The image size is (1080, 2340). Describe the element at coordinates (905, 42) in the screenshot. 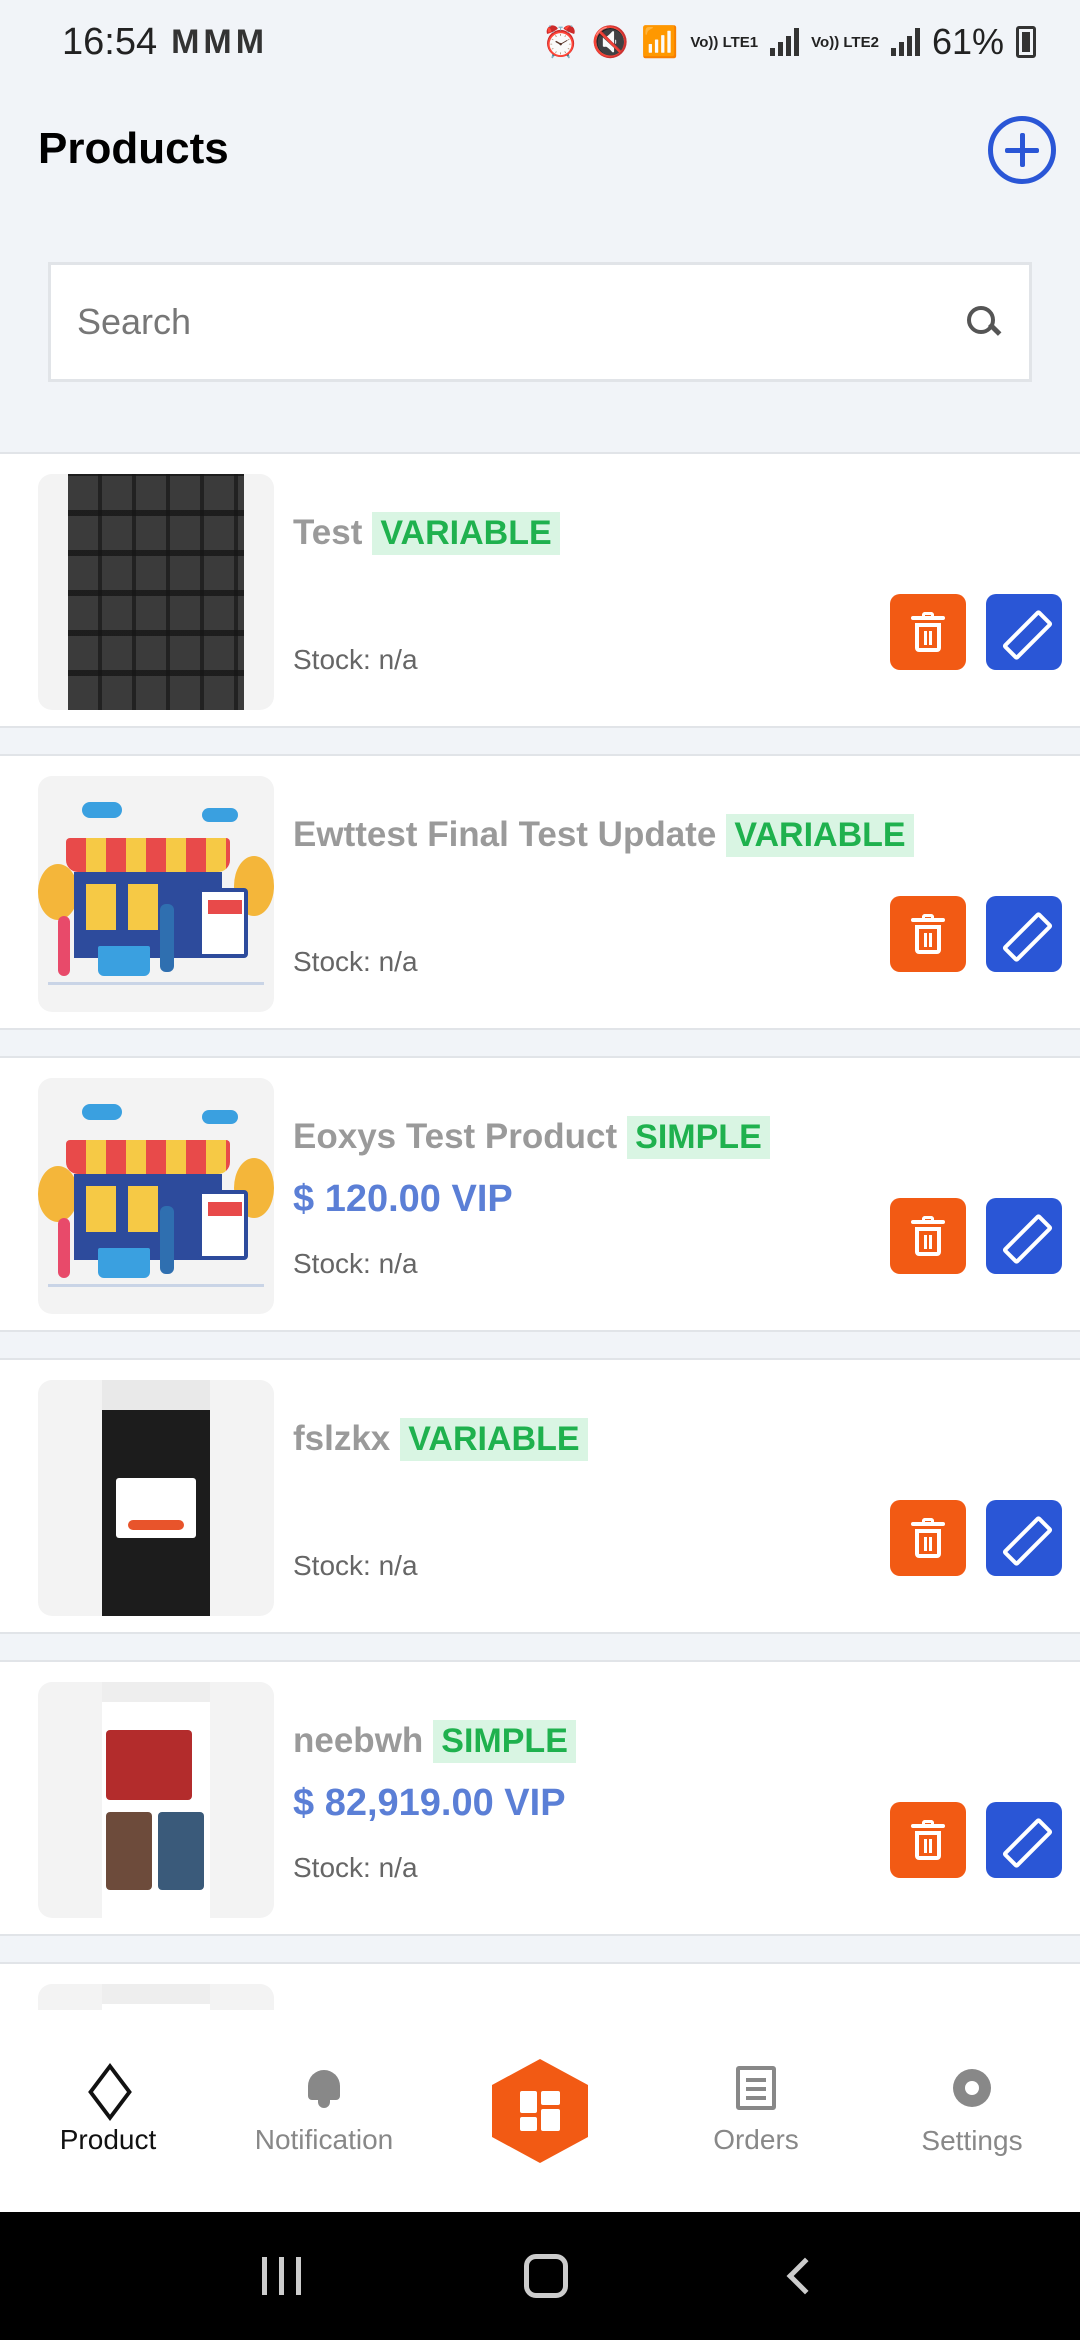

I see `signal2-icon` at that location.